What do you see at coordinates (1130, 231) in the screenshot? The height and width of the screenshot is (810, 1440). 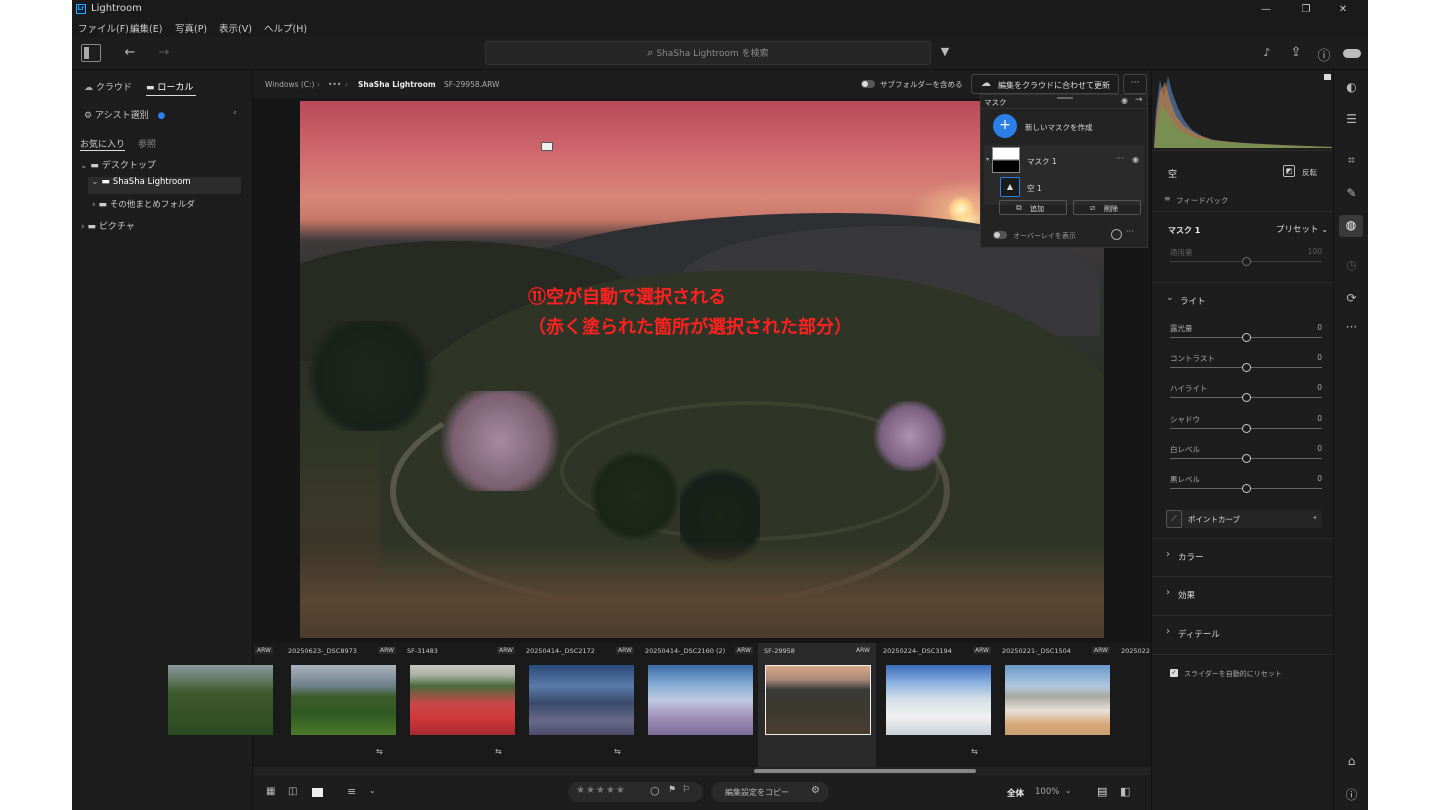 I see `overlay-more-icon: ···` at bounding box center [1130, 231].